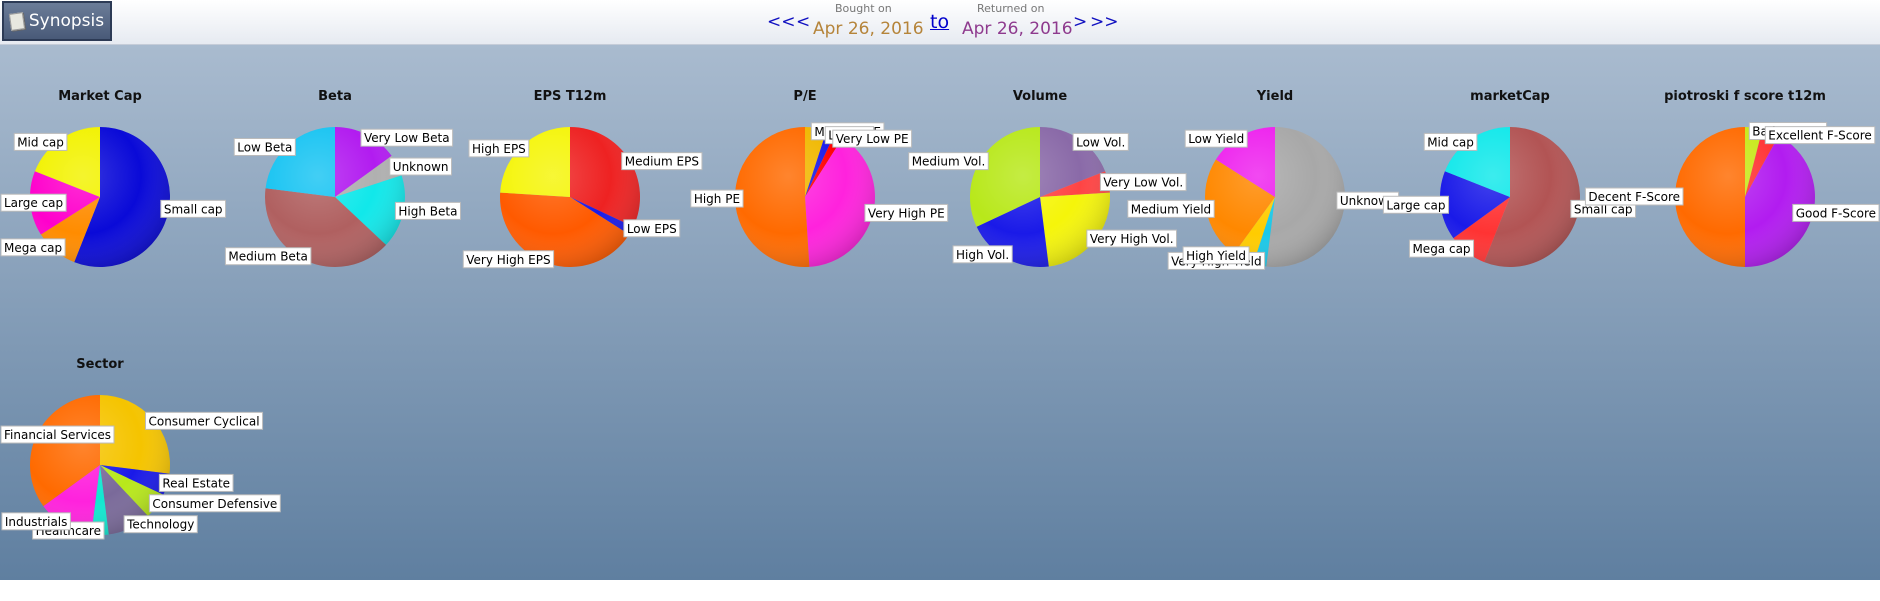  I want to click on synopsis-label: Synopsis, so click(66, 21).